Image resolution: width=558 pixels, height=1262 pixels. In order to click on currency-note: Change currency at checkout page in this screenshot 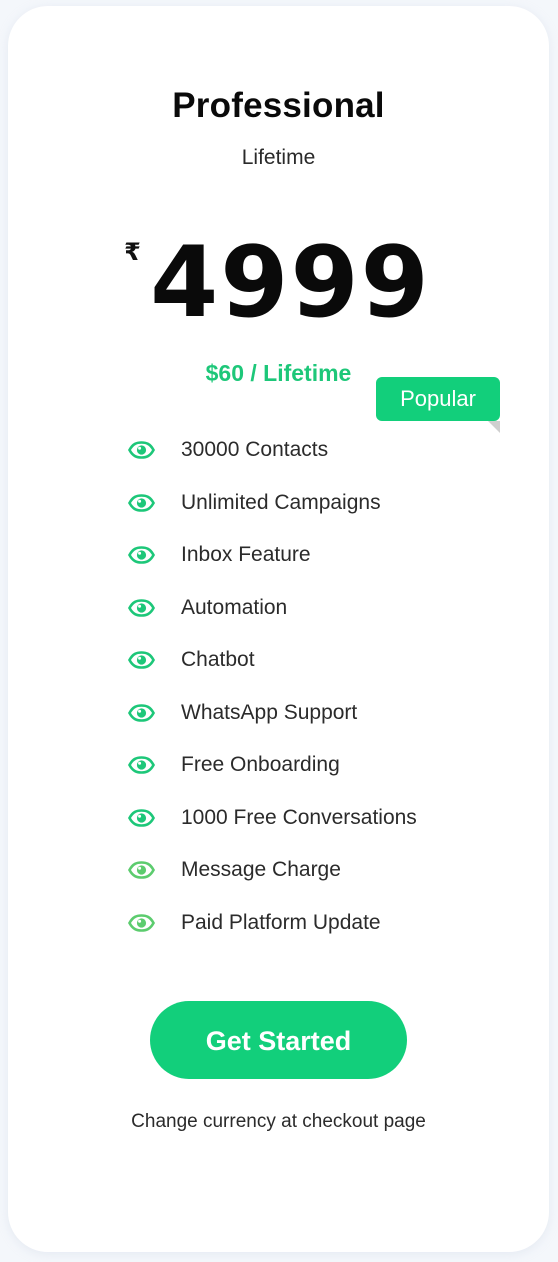, I will do `click(278, 1121)`.